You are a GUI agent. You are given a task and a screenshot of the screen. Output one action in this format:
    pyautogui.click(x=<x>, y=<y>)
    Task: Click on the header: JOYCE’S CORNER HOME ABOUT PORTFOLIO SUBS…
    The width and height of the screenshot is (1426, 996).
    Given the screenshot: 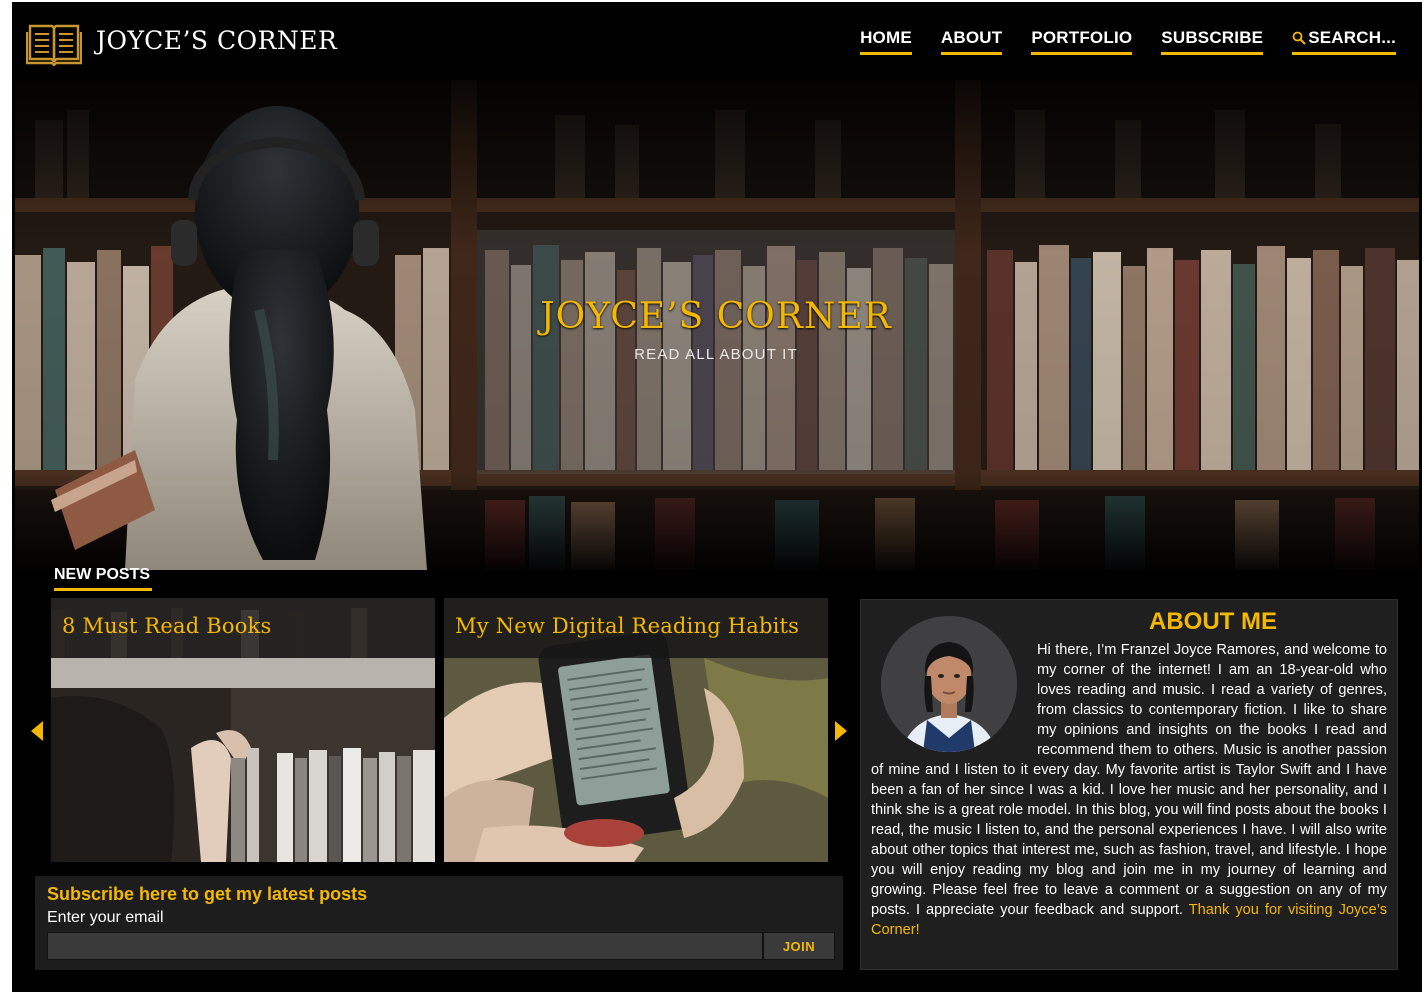 What is the action you would take?
    pyautogui.click(x=717, y=41)
    